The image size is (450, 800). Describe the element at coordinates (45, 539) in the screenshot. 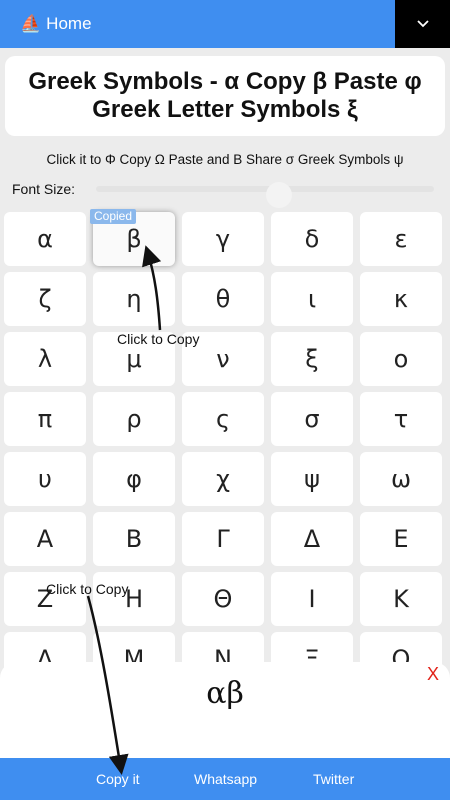

I see `symbol-tile: Α` at that location.